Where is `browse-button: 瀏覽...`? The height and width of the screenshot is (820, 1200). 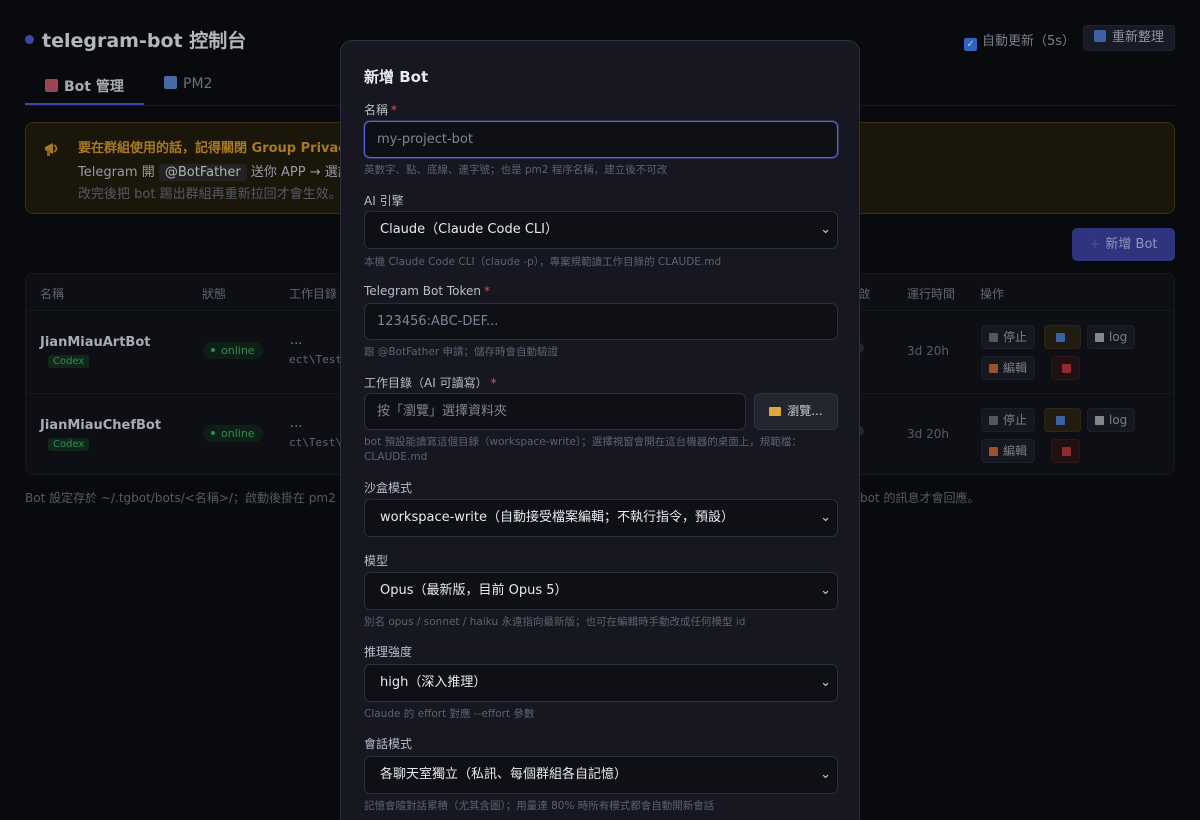 browse-button: 瀏覽... is located at coordinates (796, 411).